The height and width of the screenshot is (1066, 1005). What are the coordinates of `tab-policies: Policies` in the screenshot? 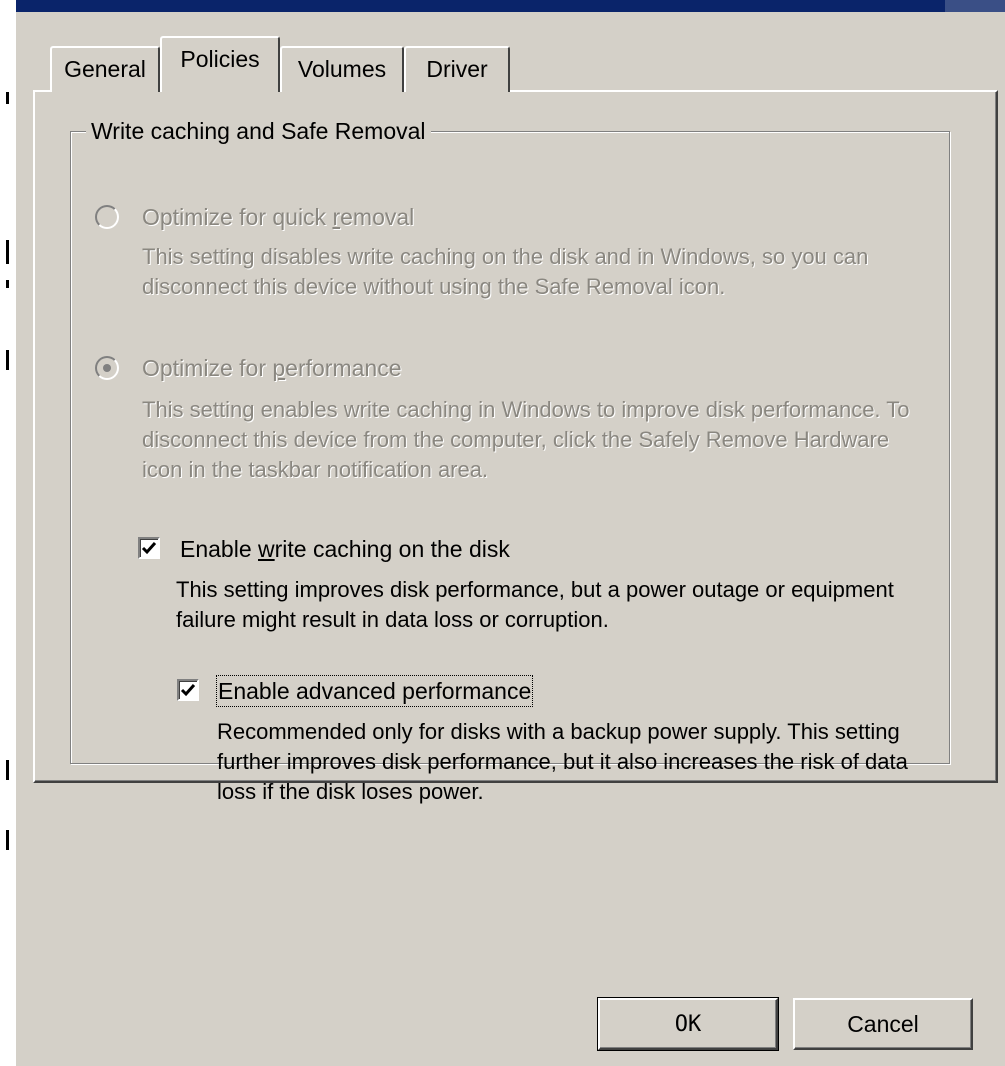 It's located at (220, 64).